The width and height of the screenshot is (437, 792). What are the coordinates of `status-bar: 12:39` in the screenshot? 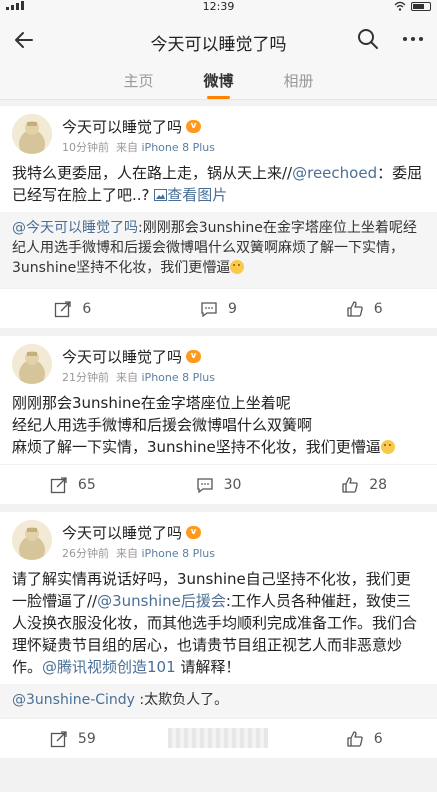 It's located at (218, 7).